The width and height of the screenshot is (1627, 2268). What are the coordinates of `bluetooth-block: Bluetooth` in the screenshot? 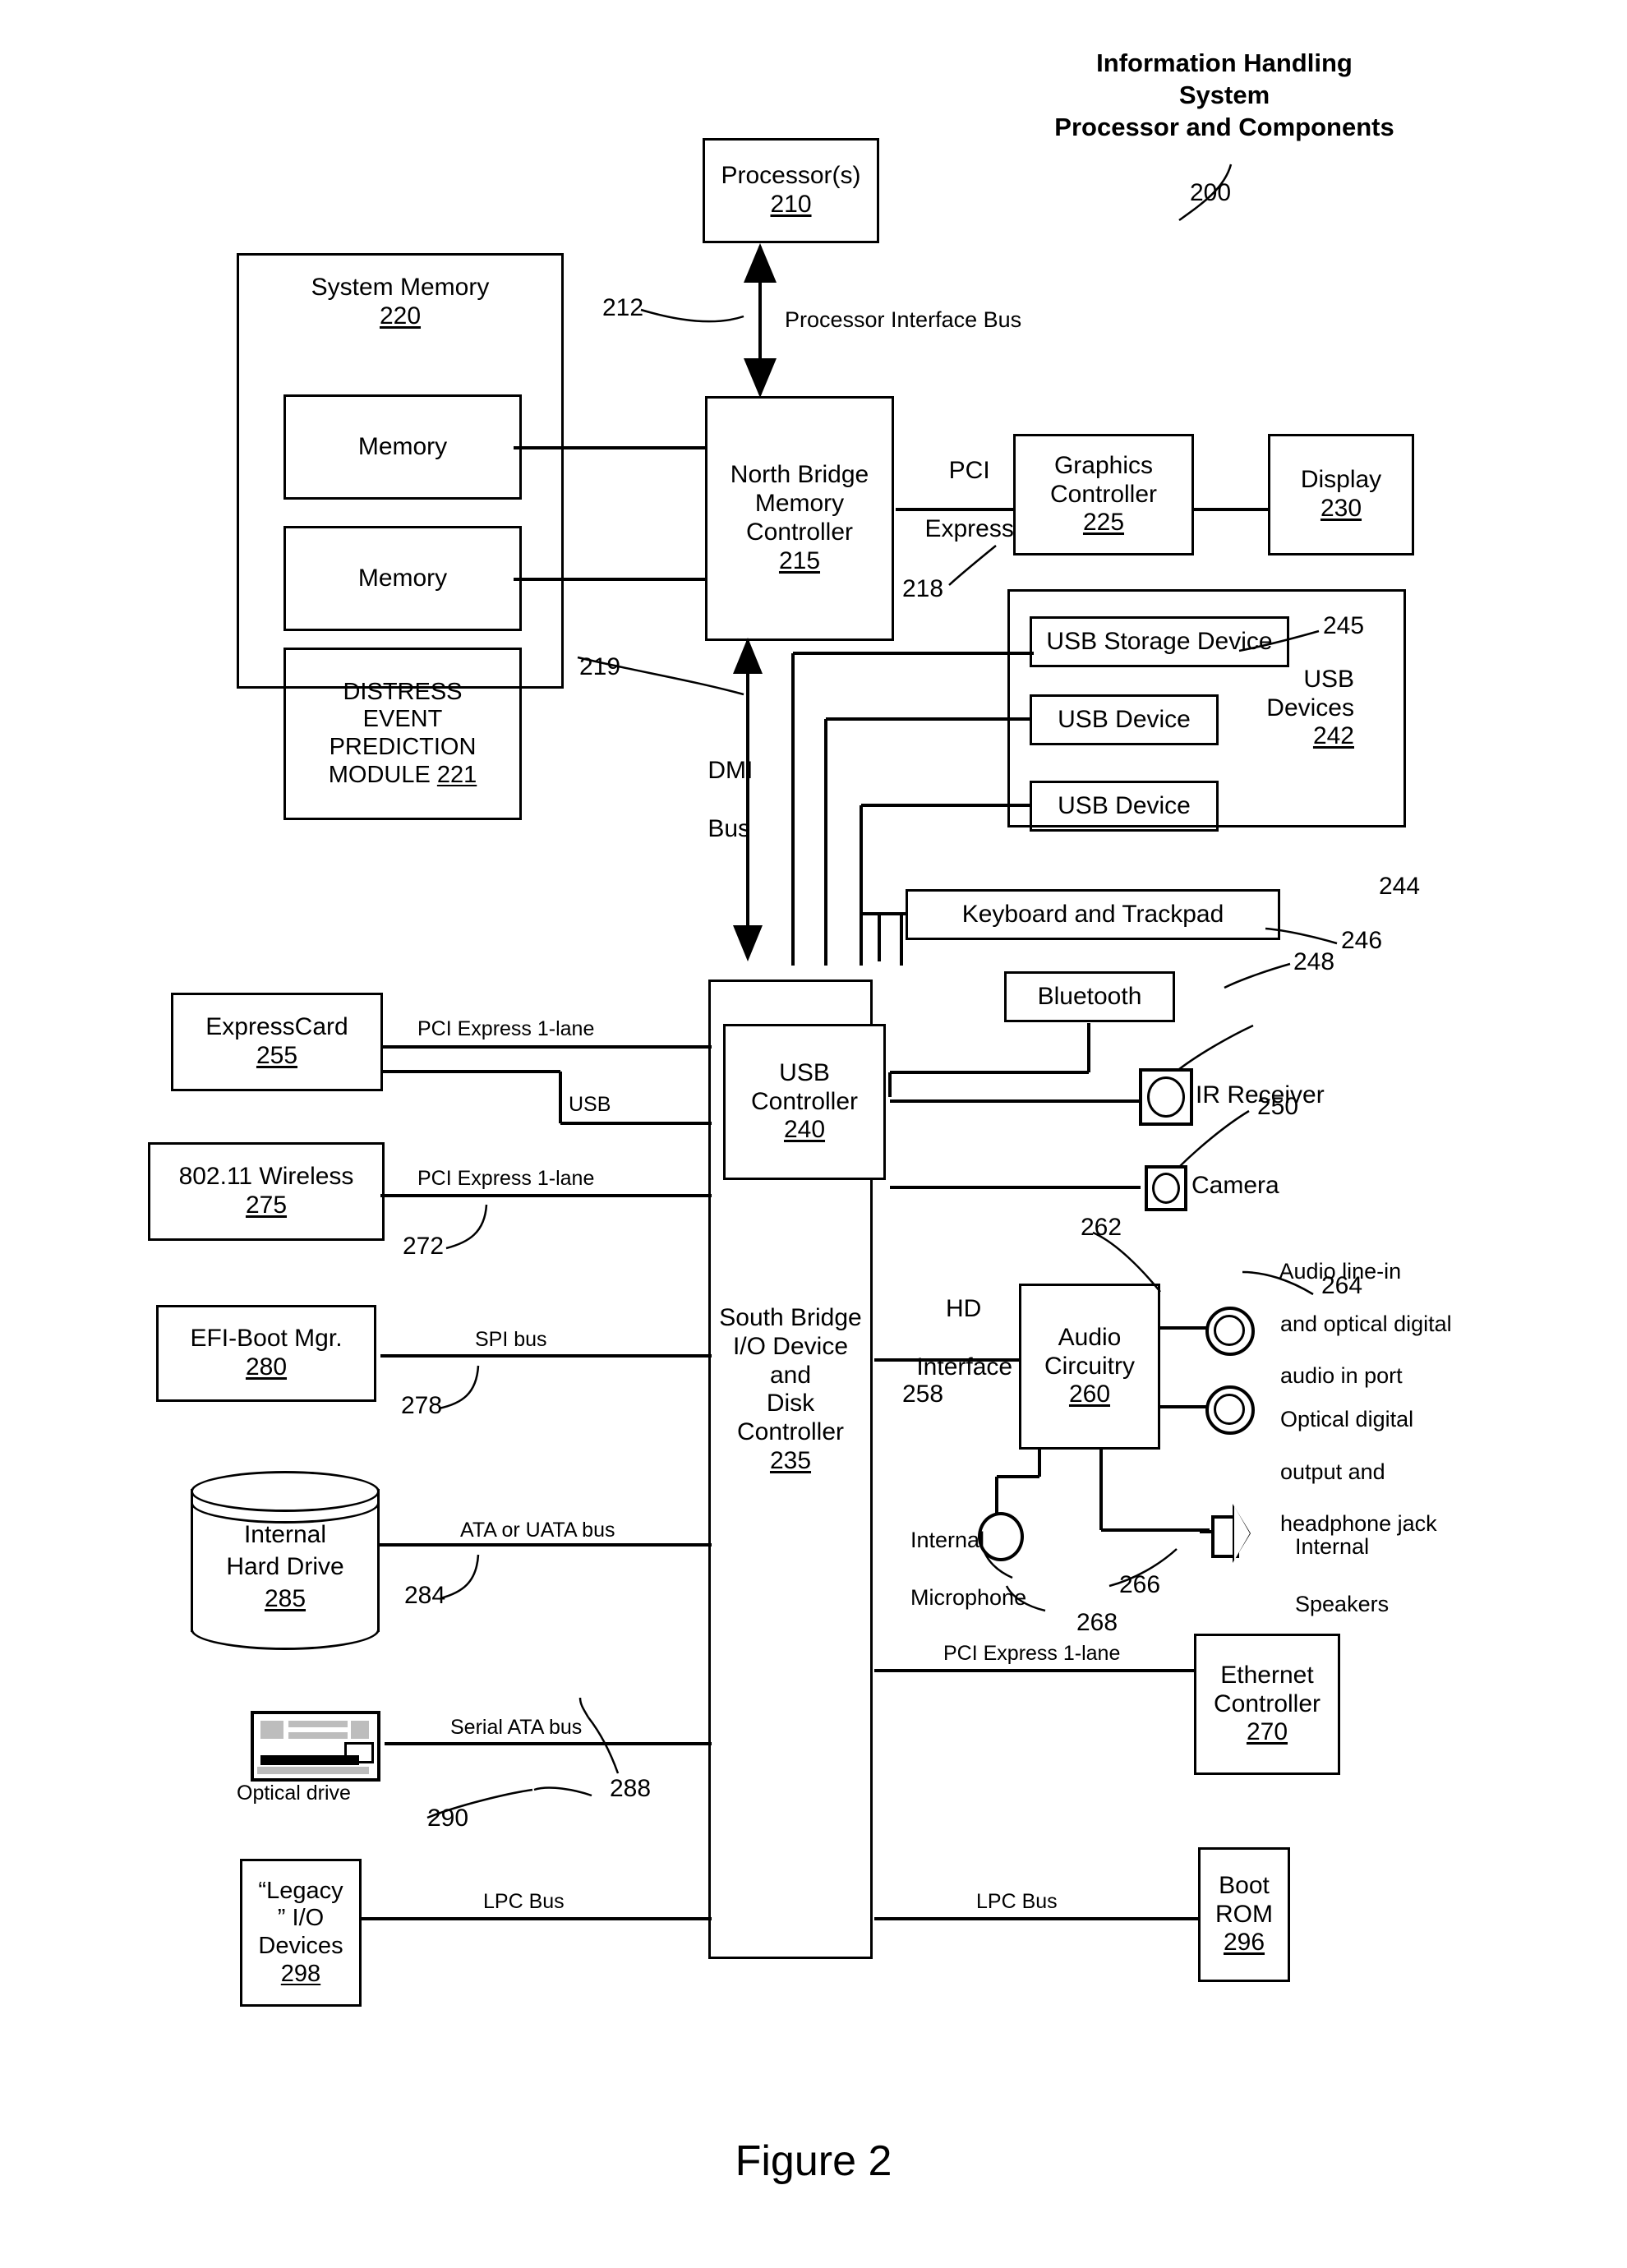 It's located at (1089, 996).